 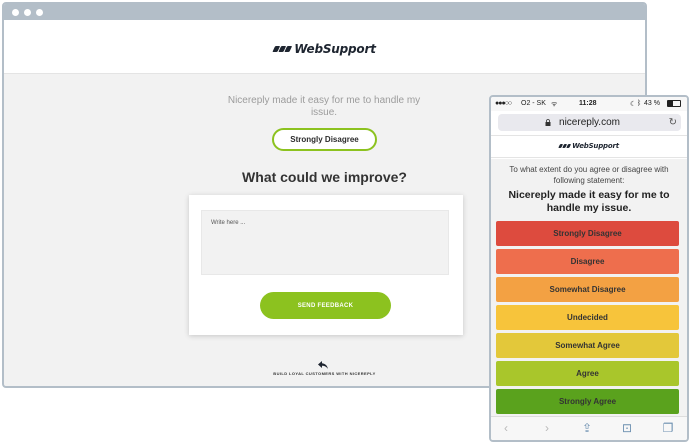 What do you see at coordinates (673, 122) in the screenshot?
I see `reload-icon: ↻` at bounding box center [673, 122].